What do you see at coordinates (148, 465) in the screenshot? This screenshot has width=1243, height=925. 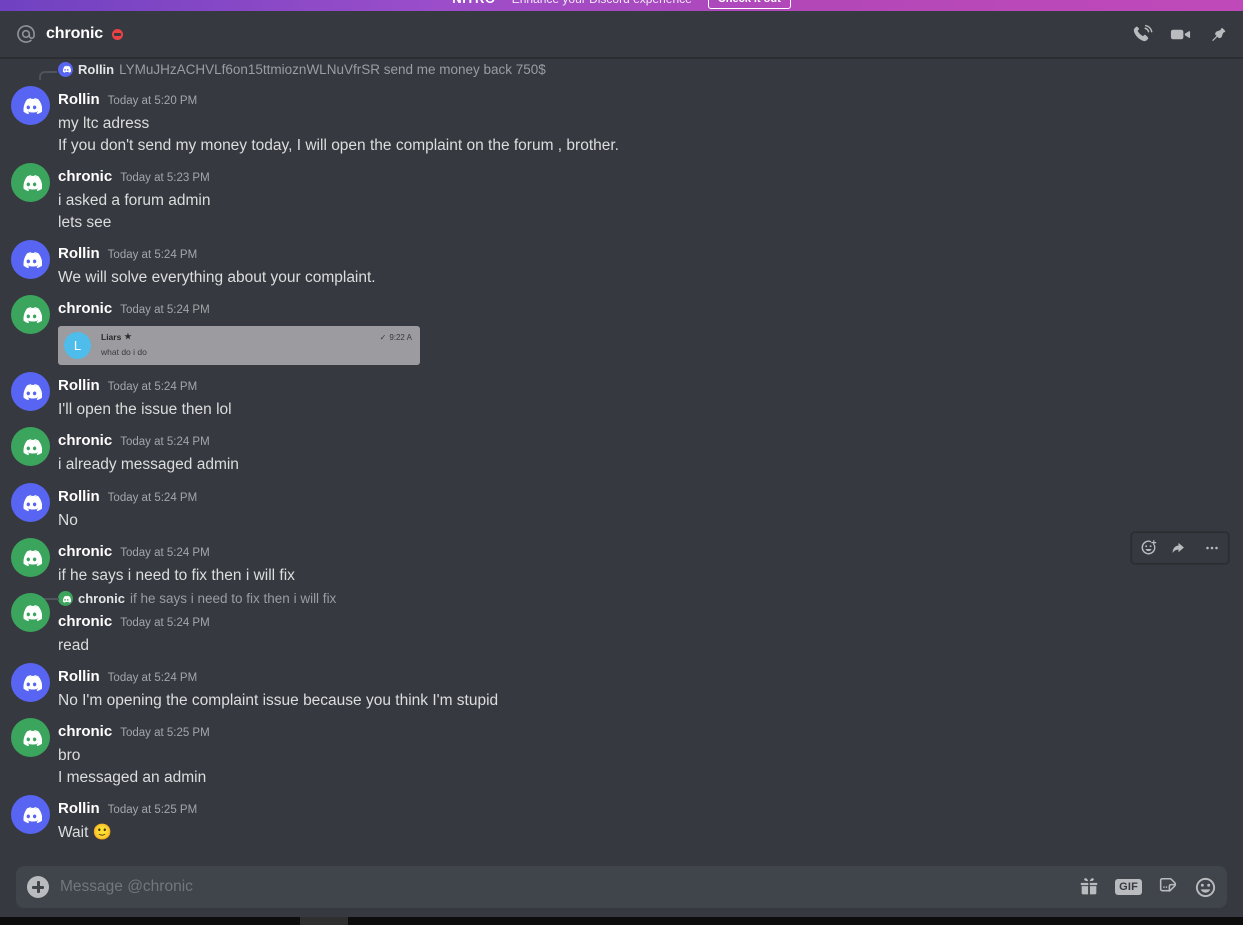 I see `message-text: i already messaged admin` at bounding box center [148, 465].